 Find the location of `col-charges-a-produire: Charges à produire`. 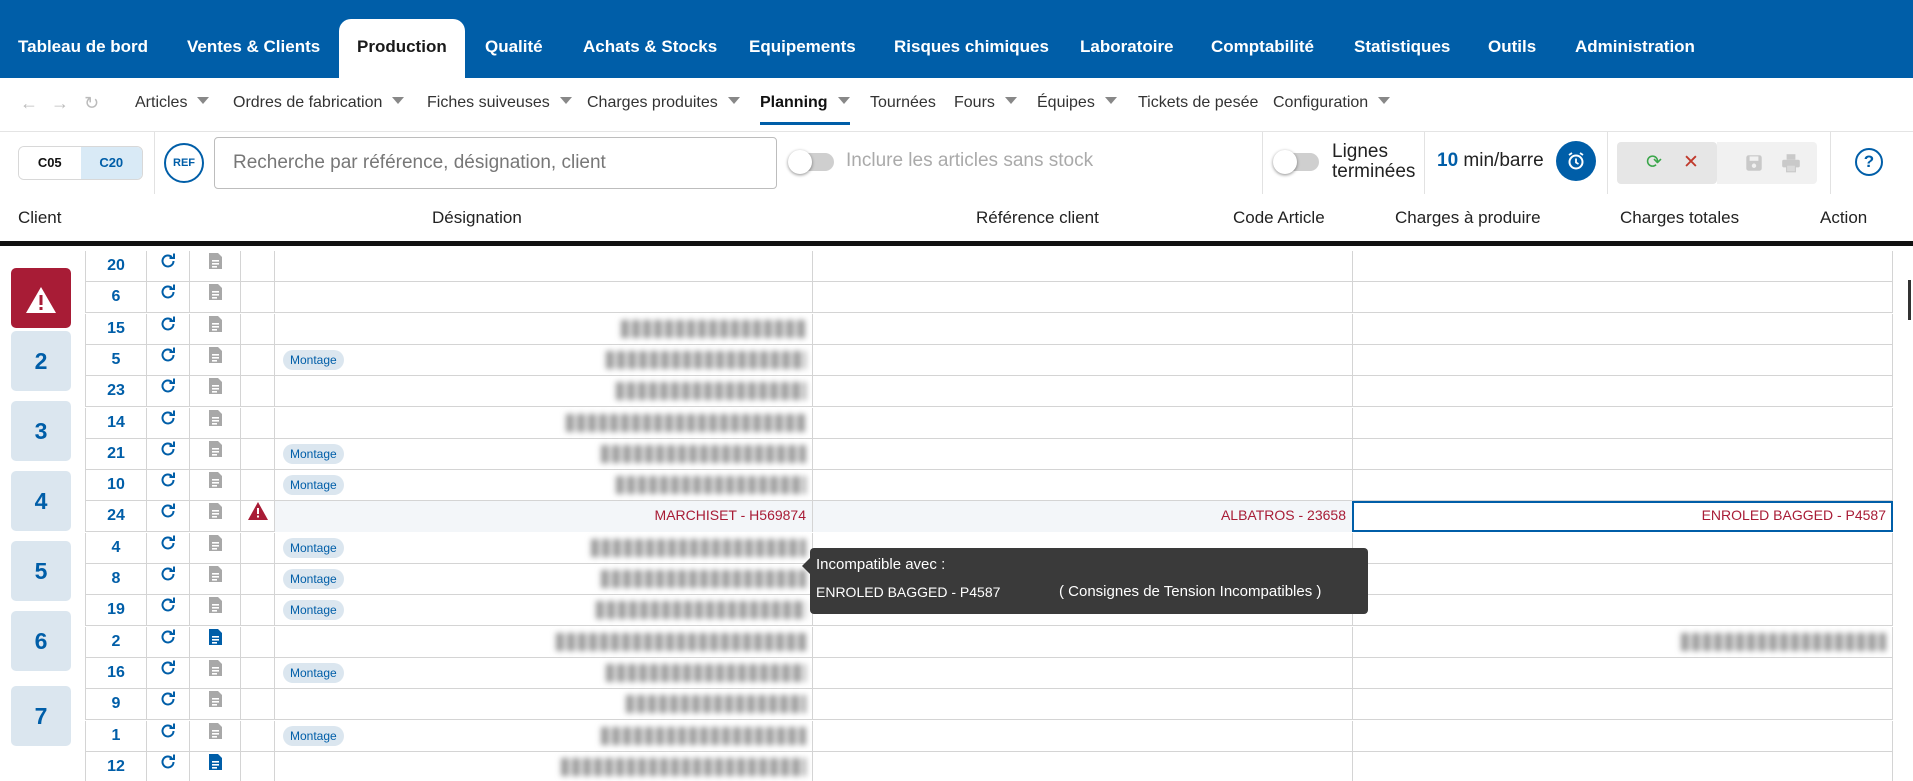

col-charges-a-produire: Charges à produire is located at coordinates (1468, 218).